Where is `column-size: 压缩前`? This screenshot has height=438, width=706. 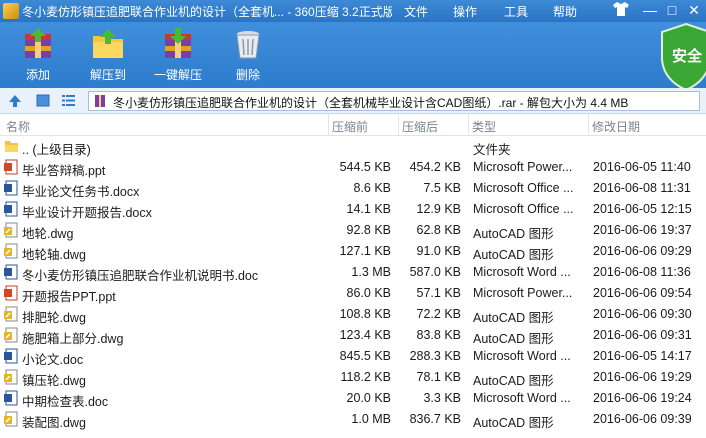 column-size: 压缩前 is located at coordinates (350, 126).